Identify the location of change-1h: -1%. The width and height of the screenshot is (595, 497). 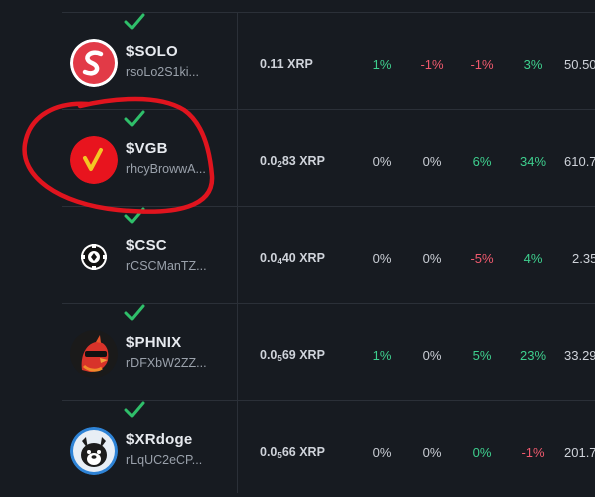
(432, 64).